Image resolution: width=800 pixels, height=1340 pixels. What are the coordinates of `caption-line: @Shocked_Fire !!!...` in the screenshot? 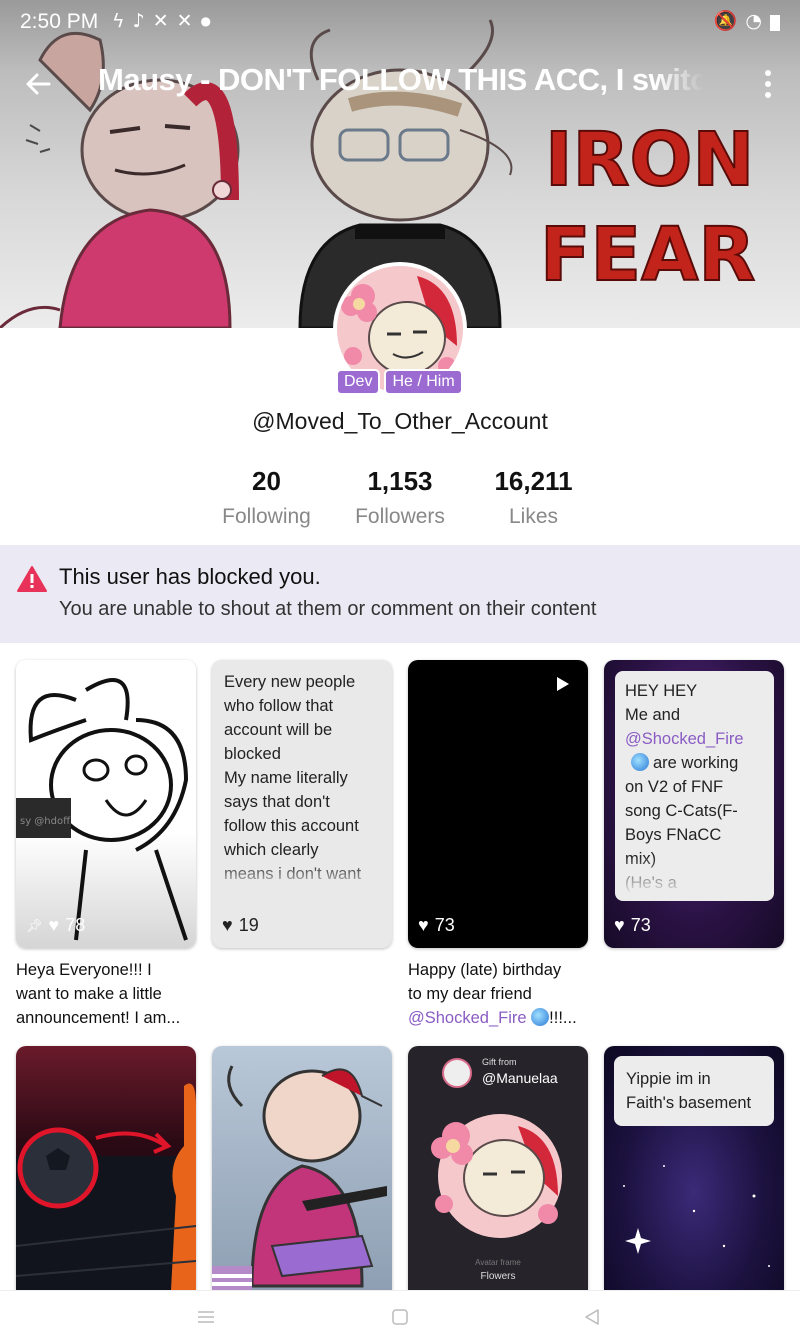 It's located at (500, 1018).